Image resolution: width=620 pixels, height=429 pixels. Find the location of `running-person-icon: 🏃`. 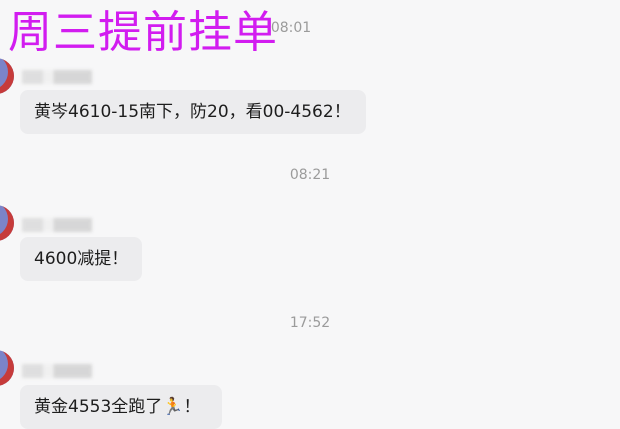

running-person-icon: 🏃 is located at coordinates (173, 407).